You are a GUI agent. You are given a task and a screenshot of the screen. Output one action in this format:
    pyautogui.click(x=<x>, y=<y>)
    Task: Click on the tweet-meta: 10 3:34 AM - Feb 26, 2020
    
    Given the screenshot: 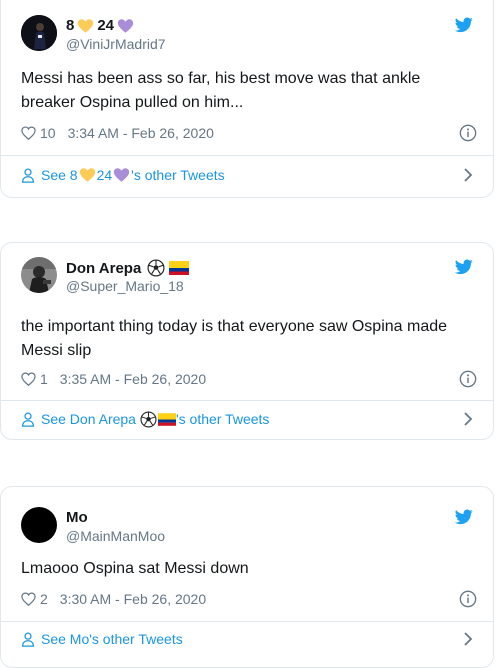 What is the action you would take?
    pyautogui.click(x=249, y=133)
    